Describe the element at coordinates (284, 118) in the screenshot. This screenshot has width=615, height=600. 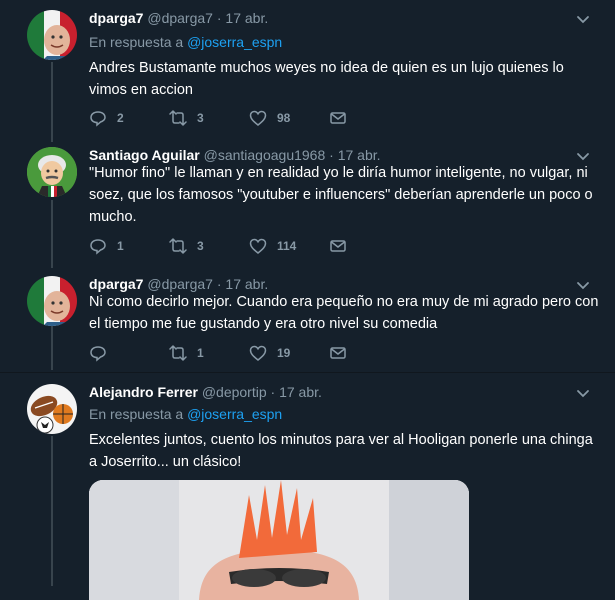
I see `like-count: 98` at that location.